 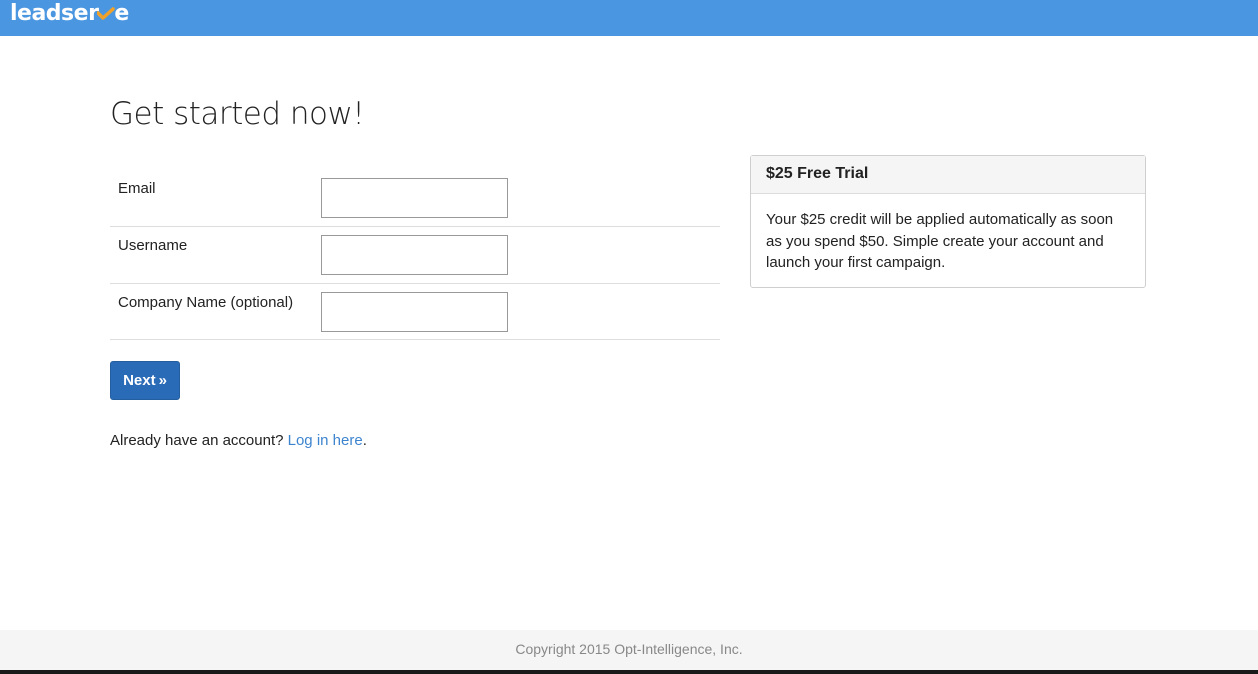 I want to click on next-button-label: Next, so click(x=139, y=380).